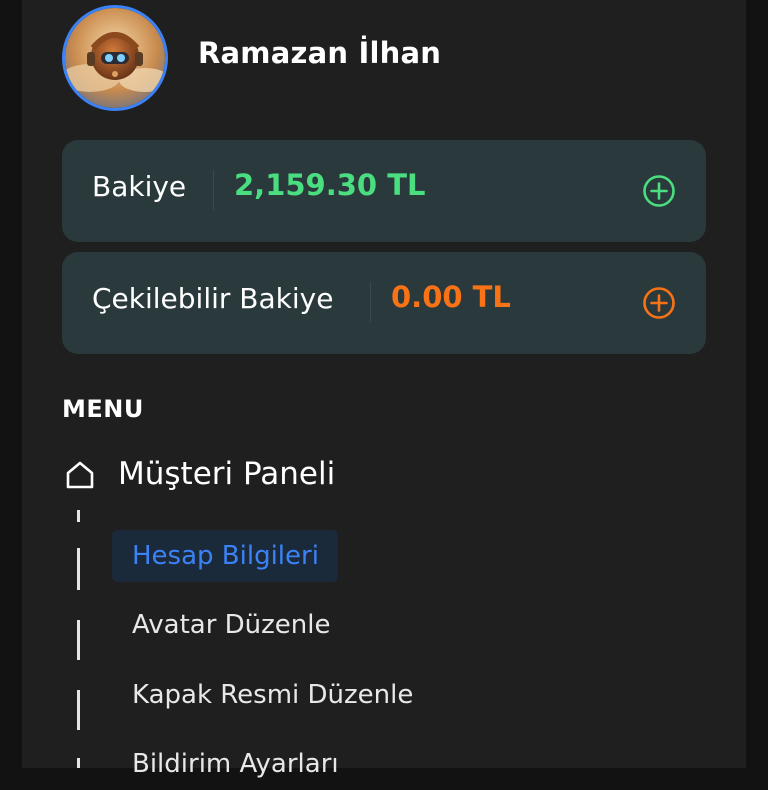 The image size is (768, 790). Describe the element at coordinates (384, 303) in the screenshot. I see `withdrawable-balance-card: Çekilebilir Bakiye 0.00 TL` at that location.